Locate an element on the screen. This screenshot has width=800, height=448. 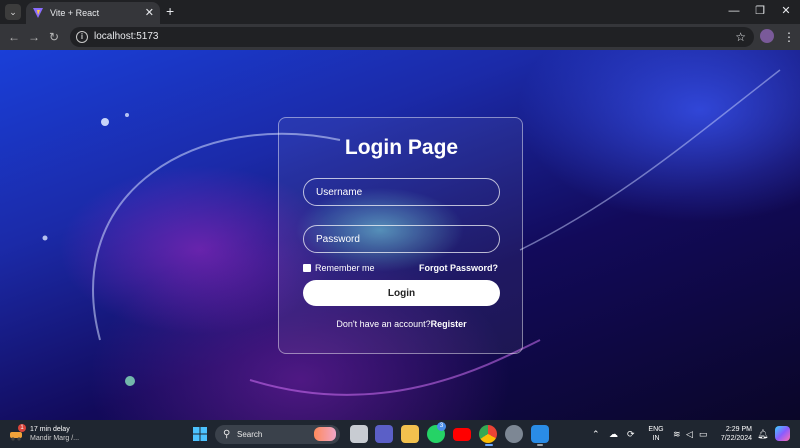
remember-me: Remember me is located at coordinates (339, 268).